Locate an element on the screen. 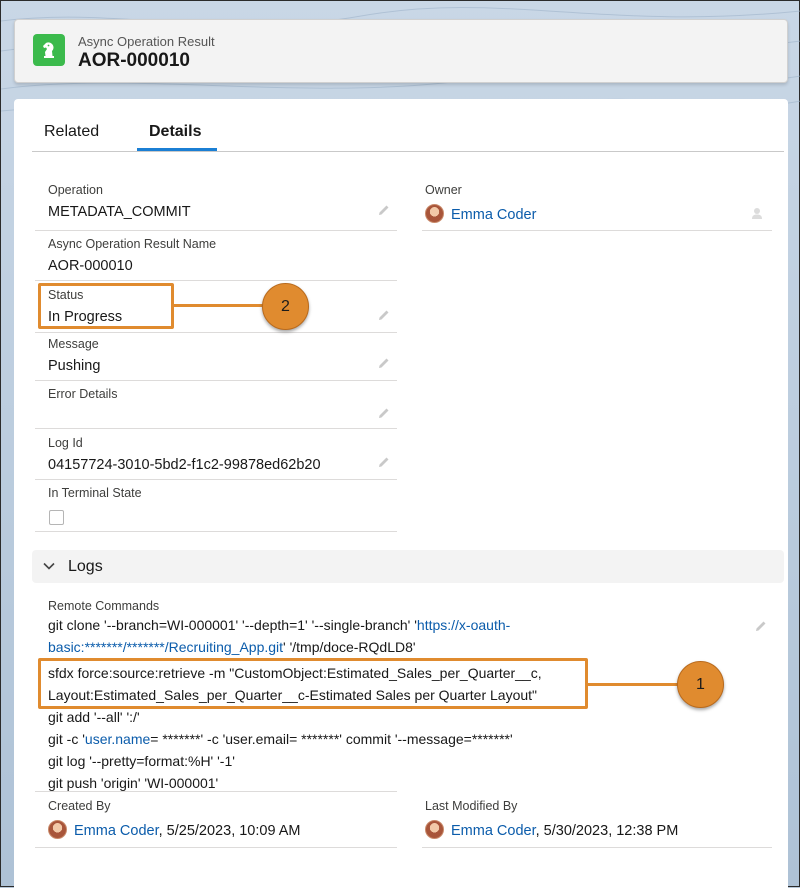 This screenshot has width=800, height=888. field-aor-name: Async Operation Result Name AOR-000010 is located at coordinates (216, 259).